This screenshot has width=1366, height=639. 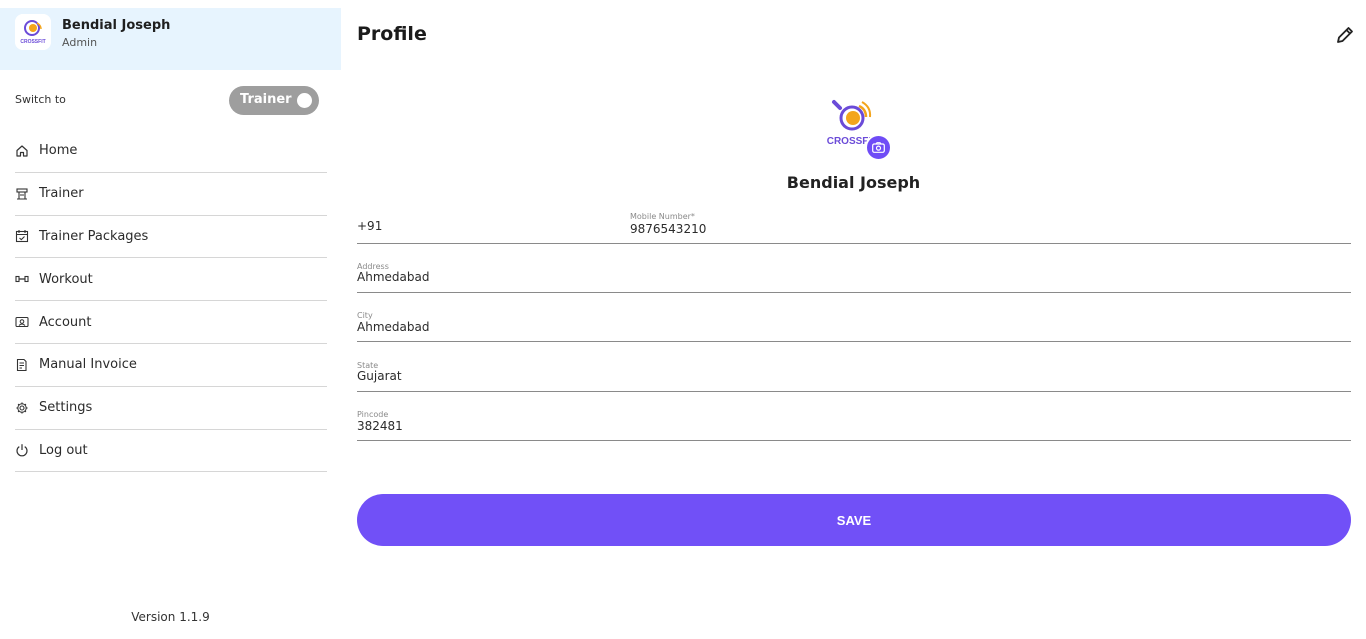 What do you see at coordinates (22, 450) in the screenshot?
I see `power-icon` at bounding box center [22, 450].